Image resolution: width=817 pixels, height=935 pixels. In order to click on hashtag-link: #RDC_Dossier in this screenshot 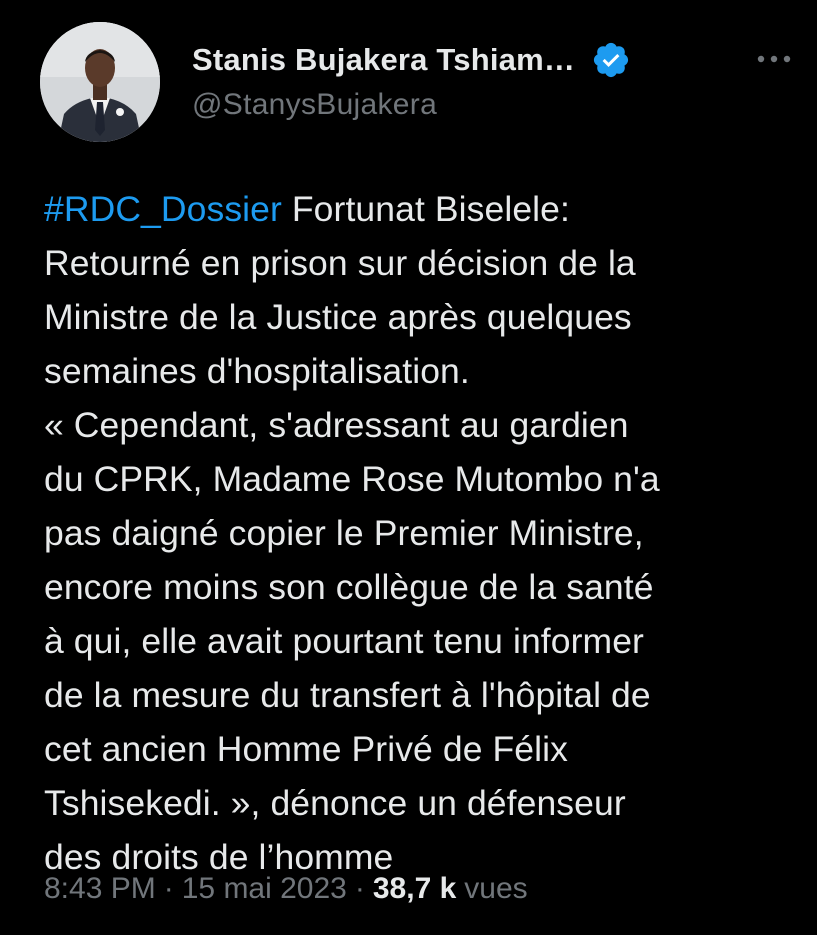, I will do `click(163, 209)`.